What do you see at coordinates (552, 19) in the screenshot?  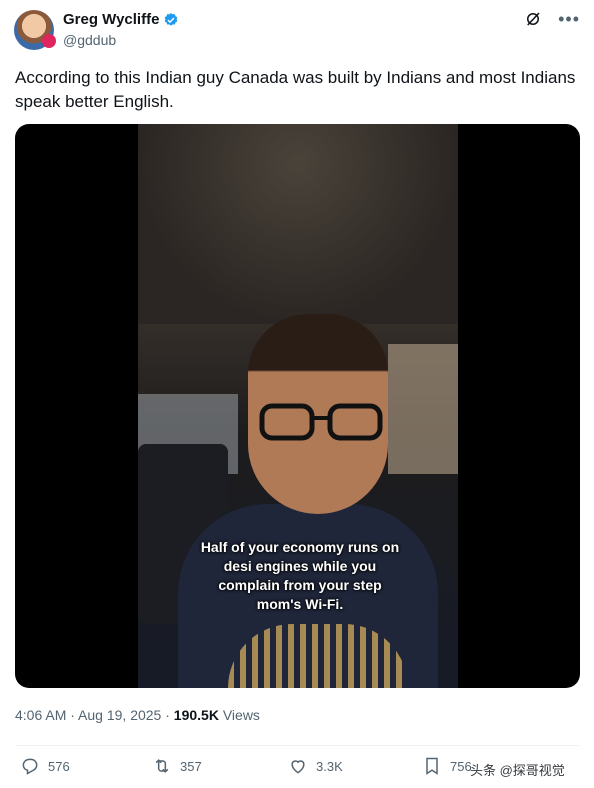 I see `header-actions: •••` at bounding box center [552, 19].